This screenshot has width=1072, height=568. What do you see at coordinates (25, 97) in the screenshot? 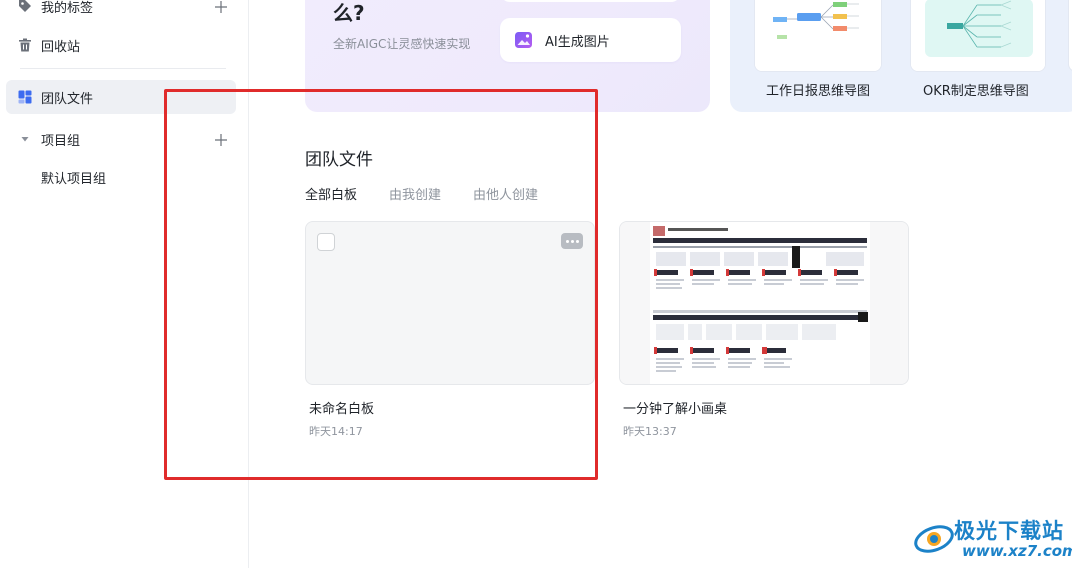
I see `team-files-icon` at bounding box center [25, 97].